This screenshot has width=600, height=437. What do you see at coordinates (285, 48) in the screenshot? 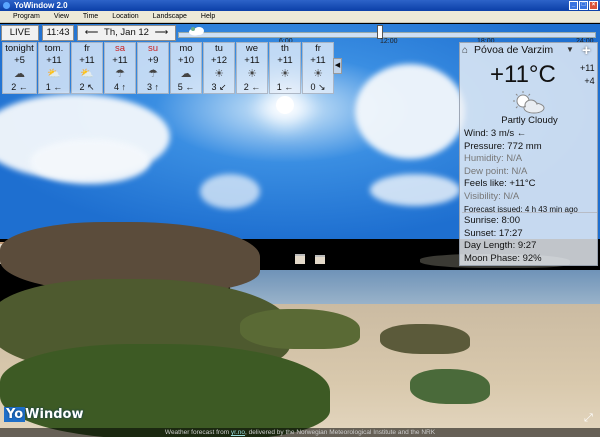
I see `forecast-day-name: th` at bounding box center [285, 48].